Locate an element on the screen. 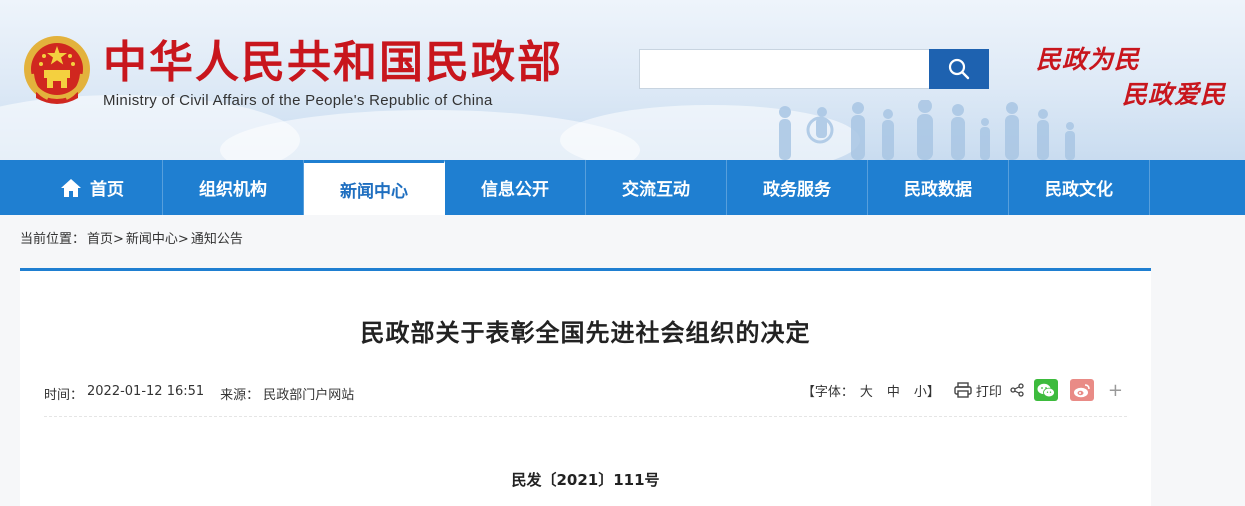 Image resolution: width=1245 pixels, height=506 pixels. nav-item-label: 交流互动 is located at coordinates (656, 190).